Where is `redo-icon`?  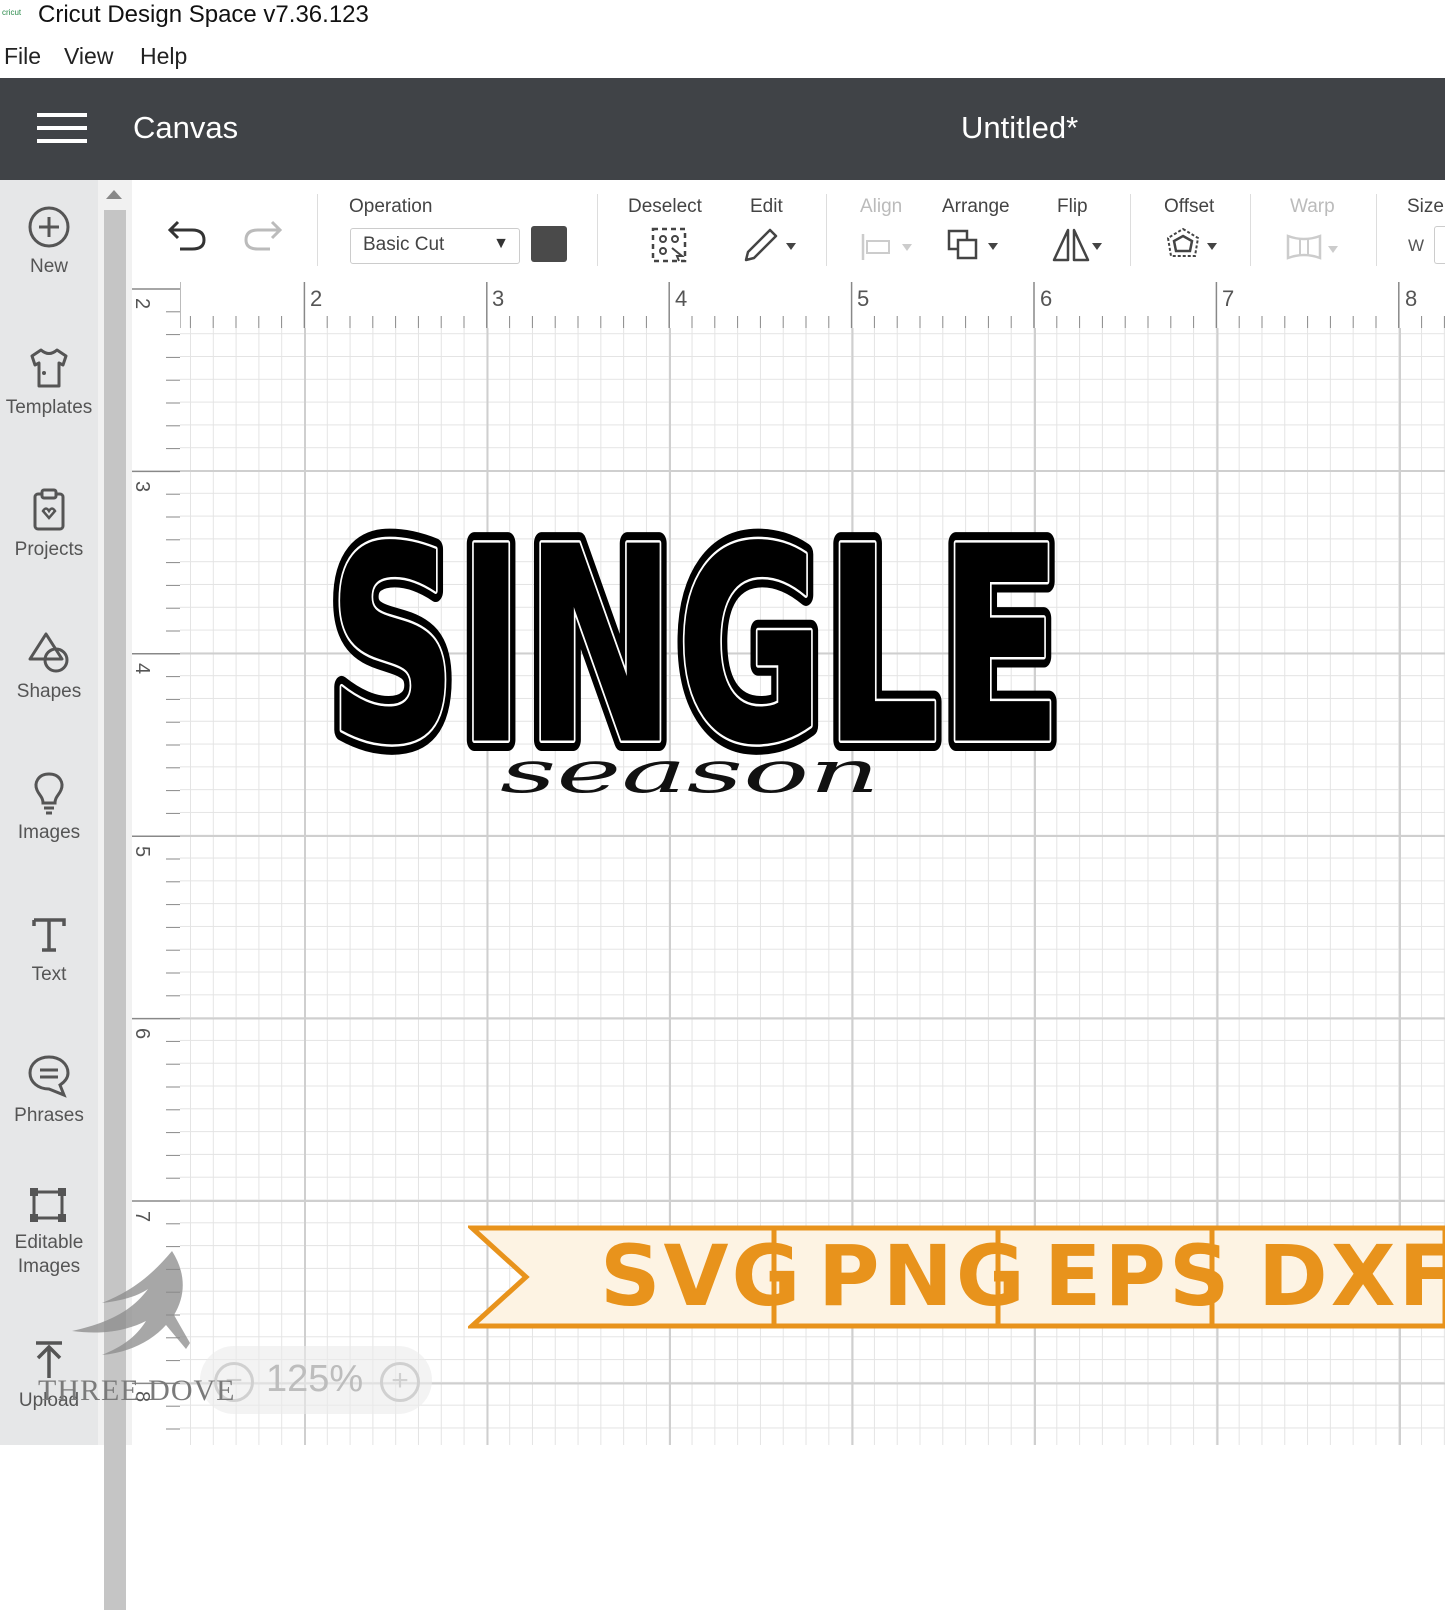 redo-icon is located at coordinates (263, 235).